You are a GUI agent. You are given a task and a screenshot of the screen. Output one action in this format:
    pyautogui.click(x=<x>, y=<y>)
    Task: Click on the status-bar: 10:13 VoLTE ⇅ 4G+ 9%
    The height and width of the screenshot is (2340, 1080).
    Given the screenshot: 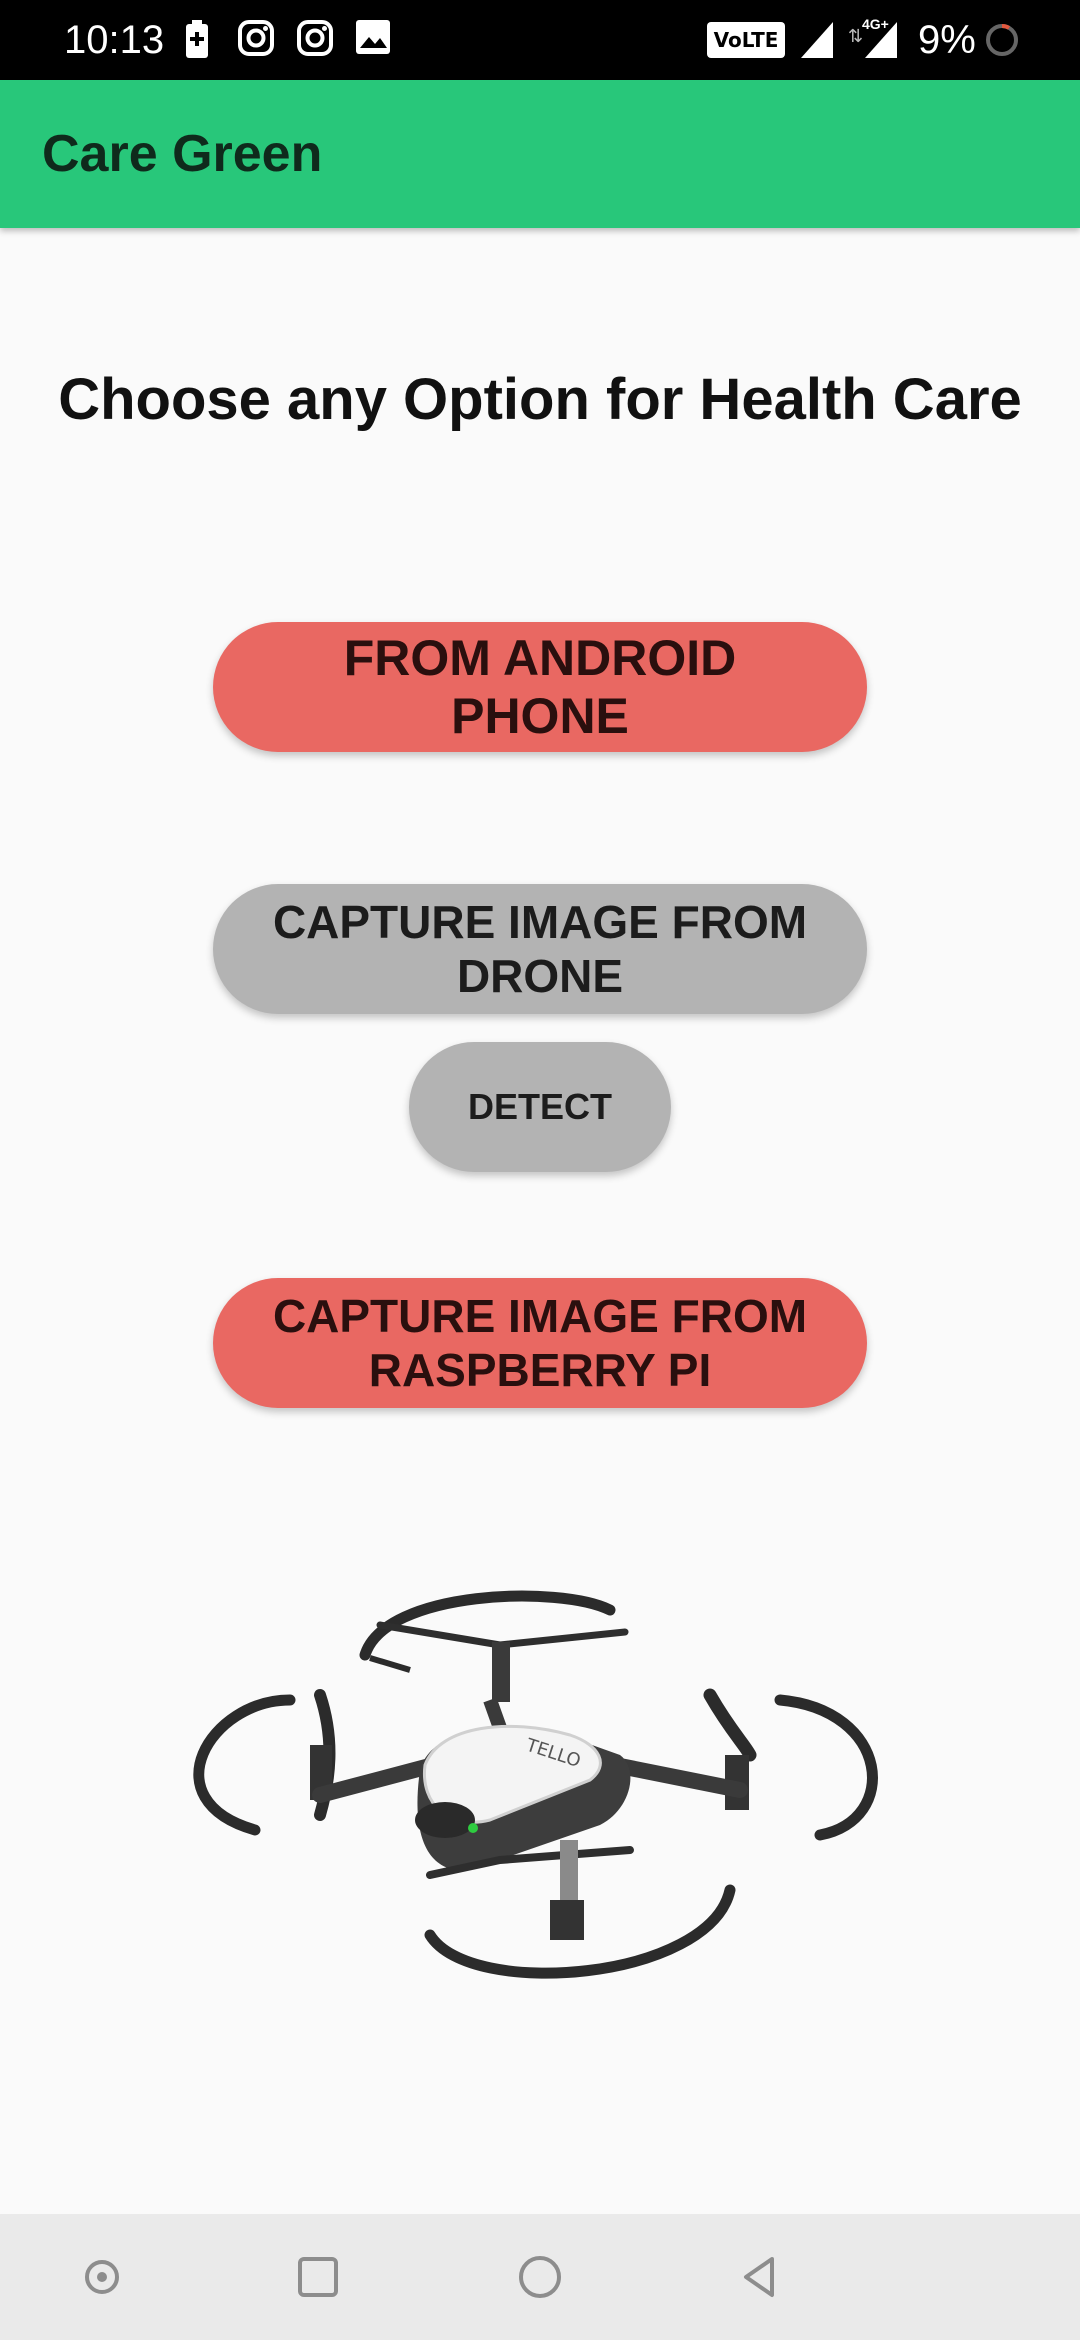 What is the action you would take?
    pyautogui.click(x=540, y=40)
    